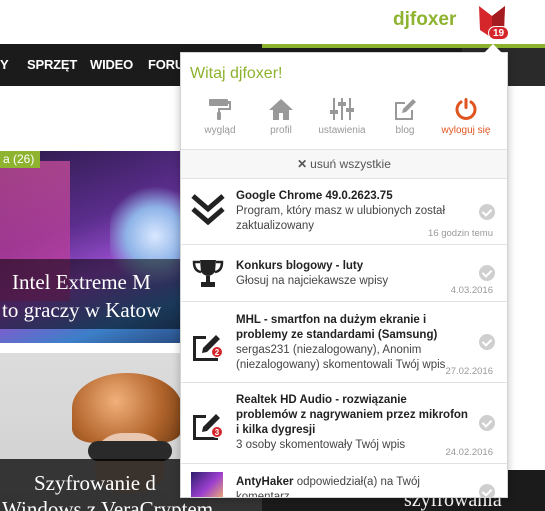 The image size is (545, 511). Describe the element at coordinates (281, 109) in the screenshot. I see `home-icon` at that location.